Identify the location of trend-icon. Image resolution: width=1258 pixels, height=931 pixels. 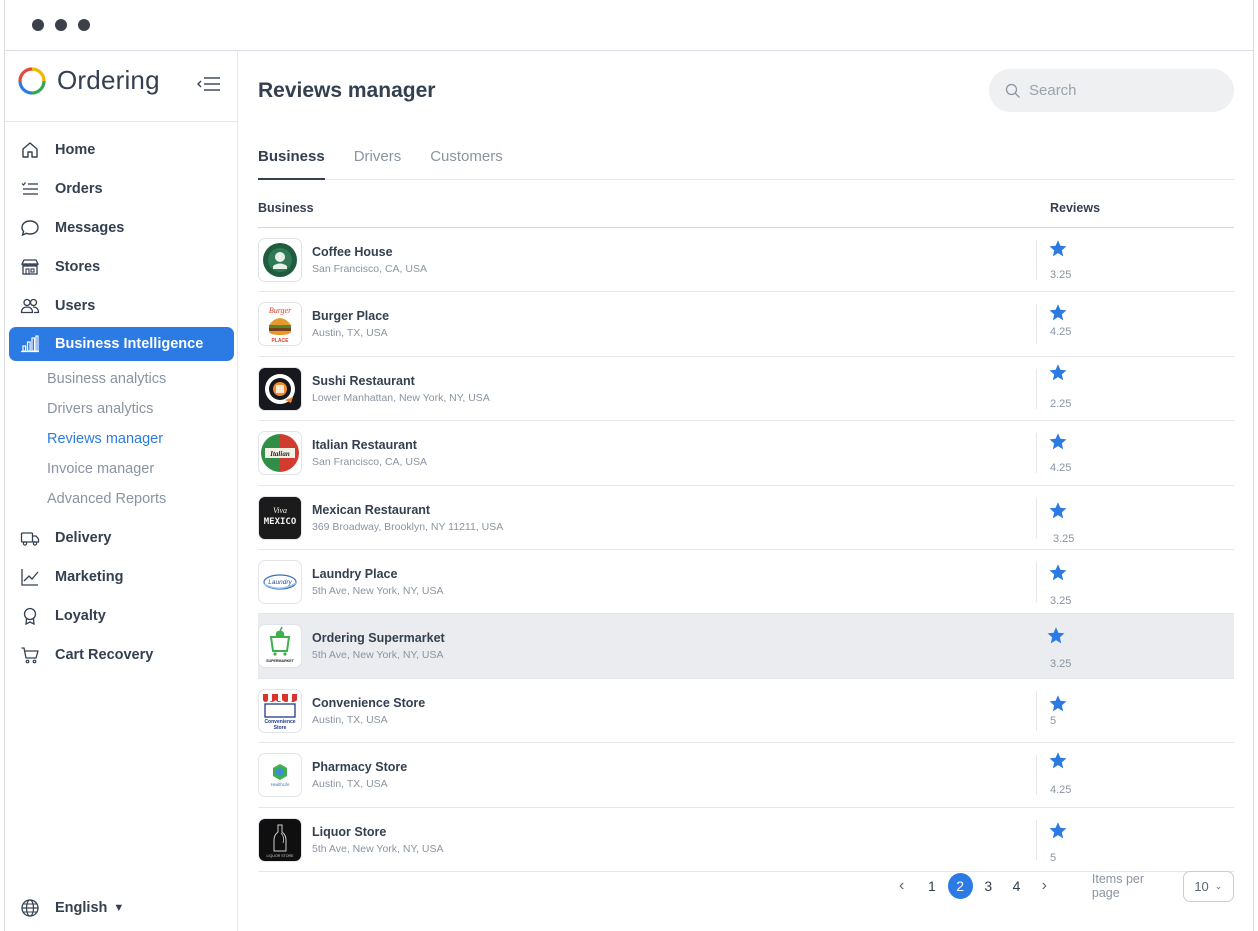
(30, 577).